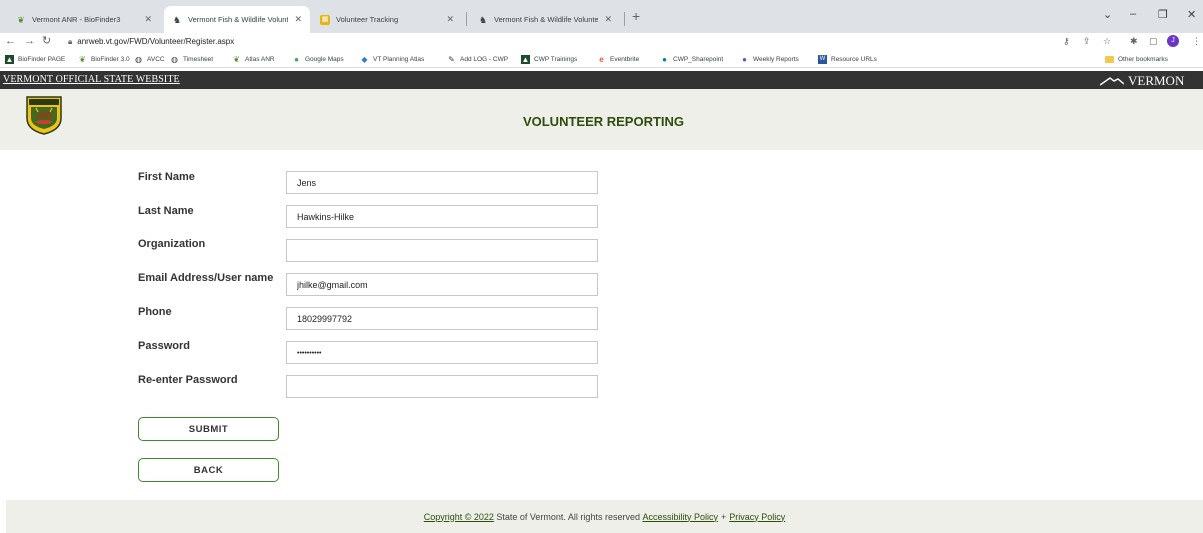  What do you see at coordinates (1196, 41) in the screenshot?
I see `menu-kebab-icon: ⋮` at bounding box center [1196, 41].